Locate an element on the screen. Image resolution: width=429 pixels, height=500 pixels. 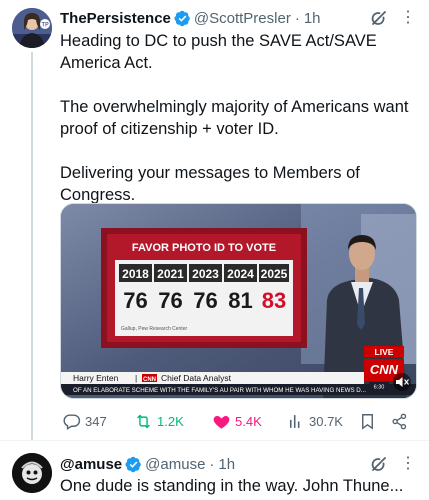
lower-third-title: Chief Data Analyst is located at coordinates (196, 378).